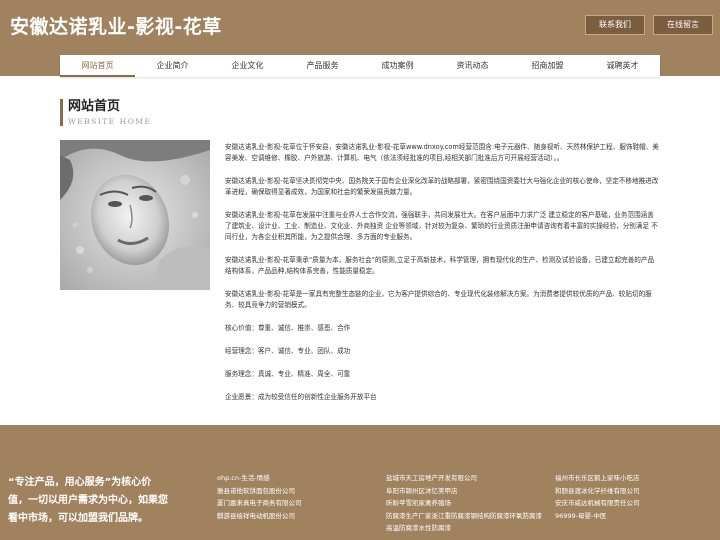  Describe the element at coordinates (94, 106) in the screenshot. I see `section-title: 网站首页` at that location.